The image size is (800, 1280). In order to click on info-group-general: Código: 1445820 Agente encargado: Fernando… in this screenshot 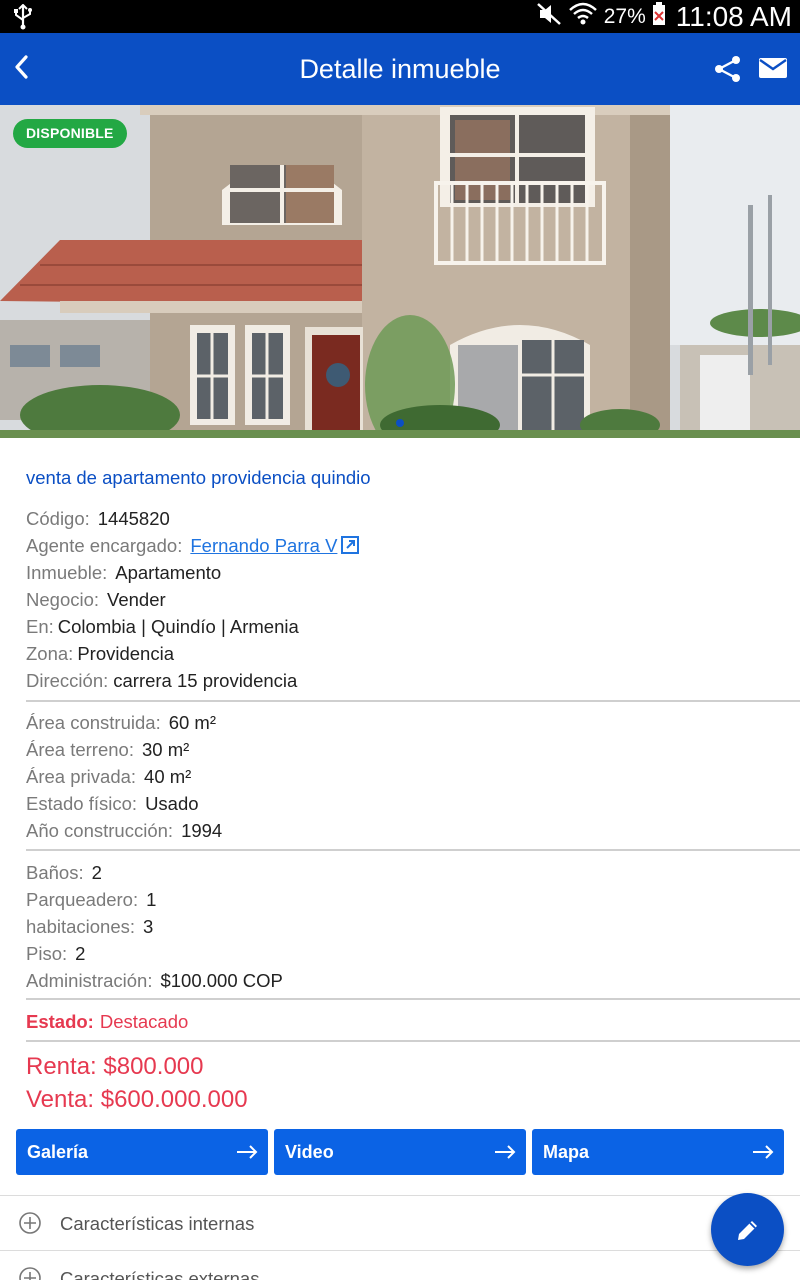, I will do `click(406, 599)`.